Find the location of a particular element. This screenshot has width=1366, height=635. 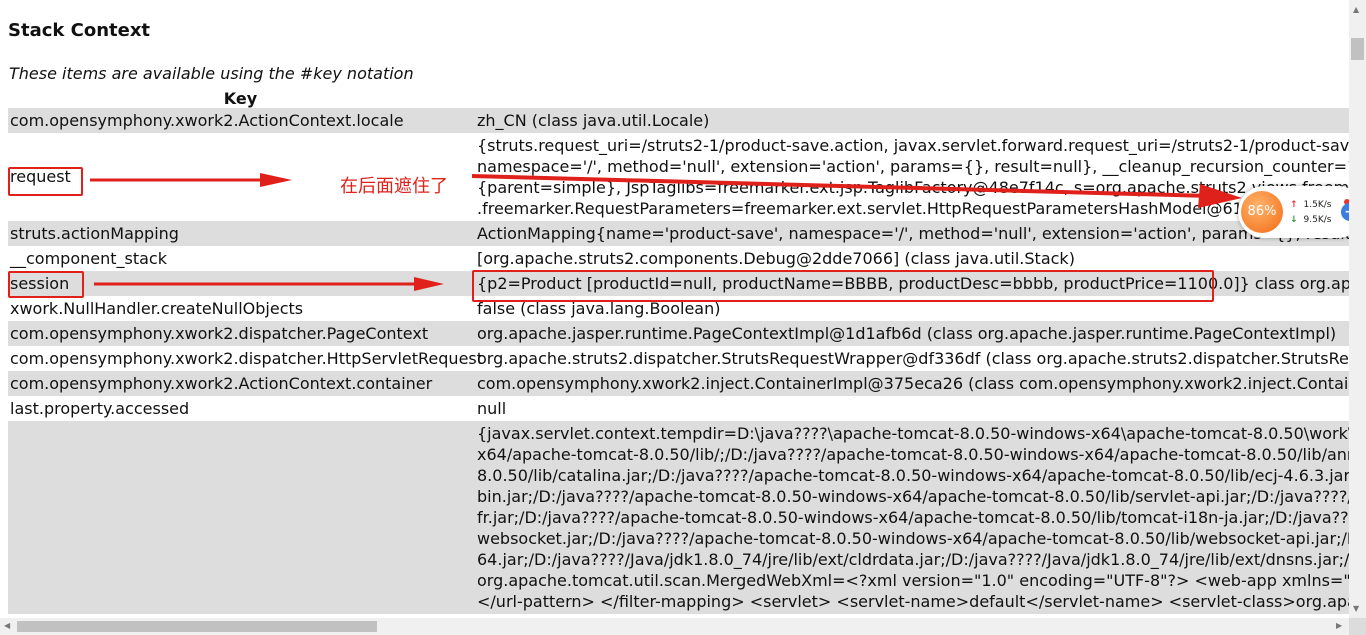

request-highlight-box is located at coordinates (45, 181).